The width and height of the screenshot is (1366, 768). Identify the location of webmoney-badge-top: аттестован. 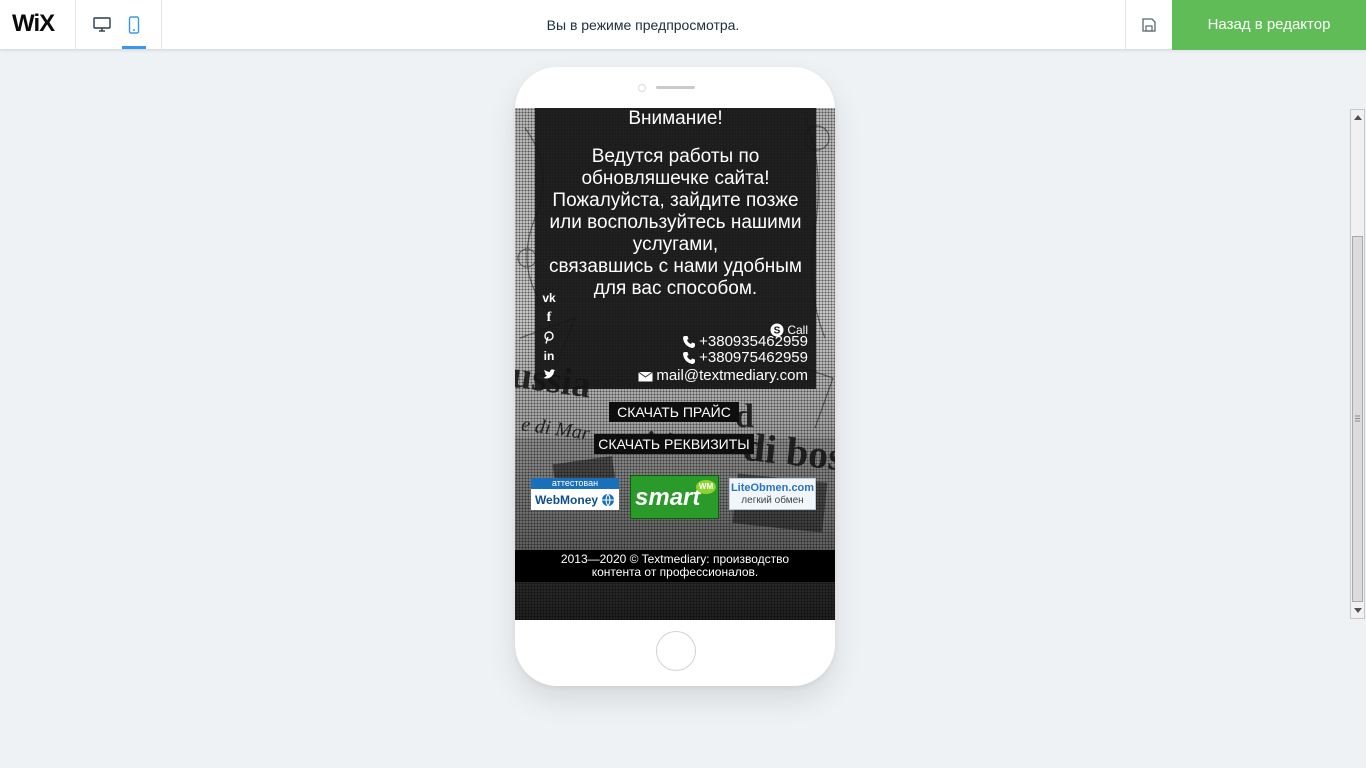
(575, 483).